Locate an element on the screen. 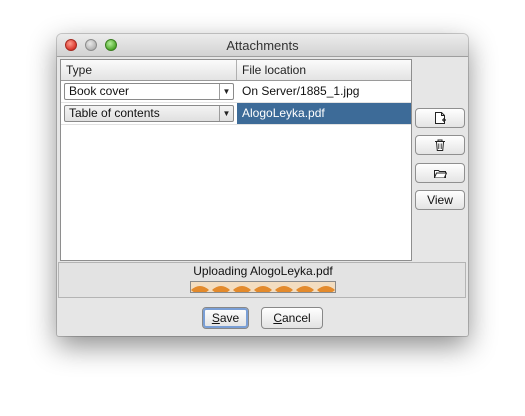 The height and width of the screenshot is (416, 525). cancel-mnemonic: C is located at coordinates (277, 318).